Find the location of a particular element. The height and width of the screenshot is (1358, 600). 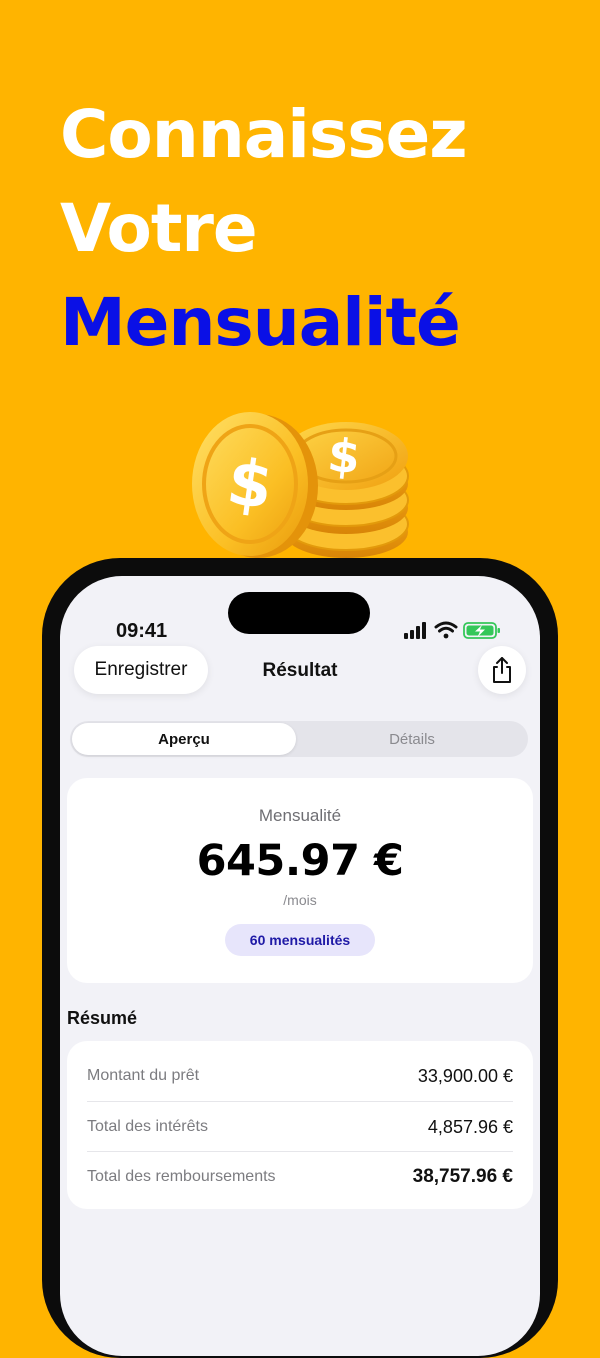

page-title: Résultat is located at coordinates (300, 670).